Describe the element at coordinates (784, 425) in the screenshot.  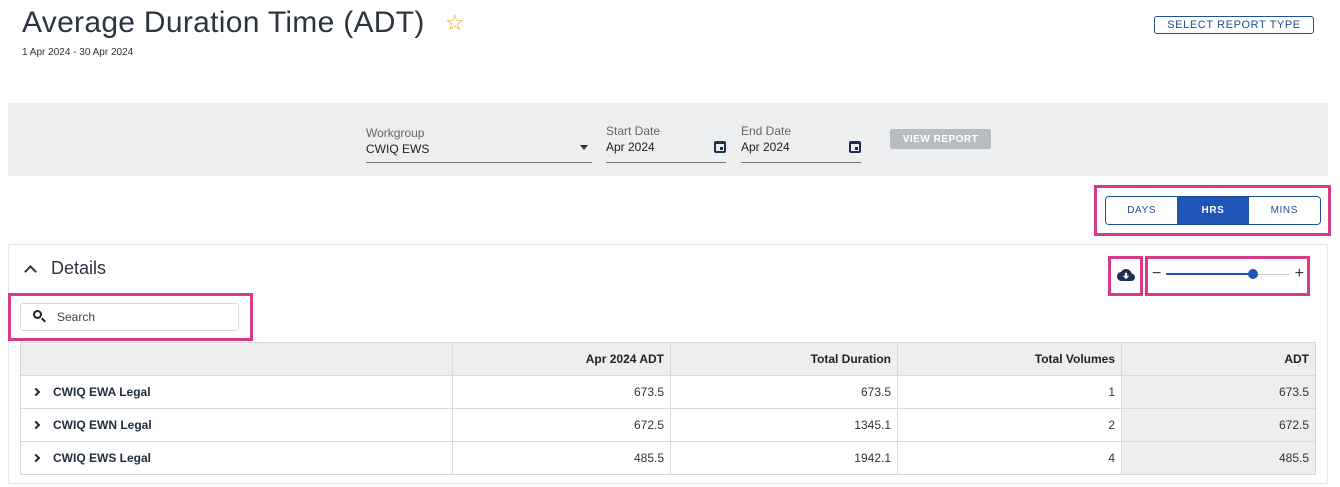
I see `cell-total-duration: 1345.1` at that location.